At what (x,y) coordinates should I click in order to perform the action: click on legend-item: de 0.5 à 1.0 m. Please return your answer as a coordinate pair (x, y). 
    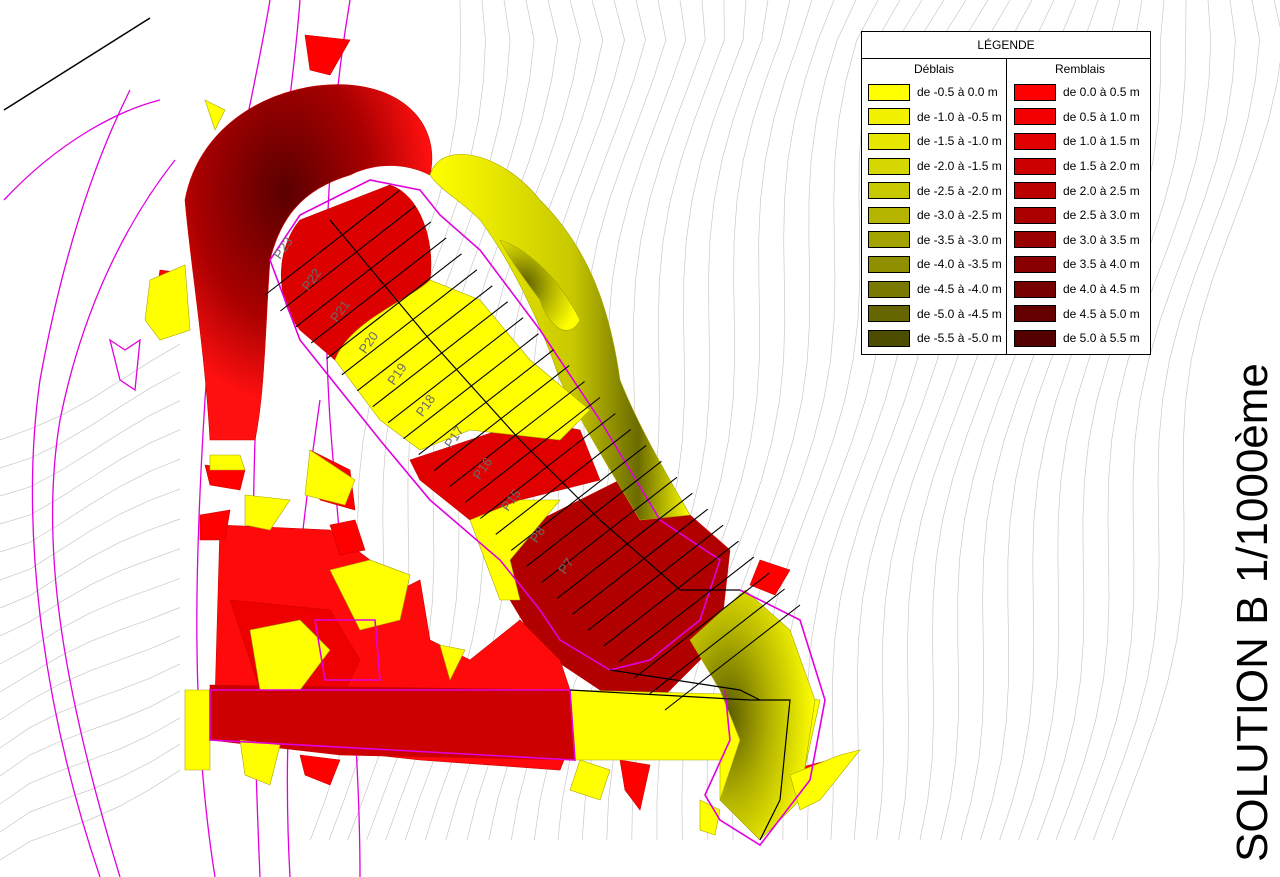
    Looking at the image, I should click on (1080, 117).